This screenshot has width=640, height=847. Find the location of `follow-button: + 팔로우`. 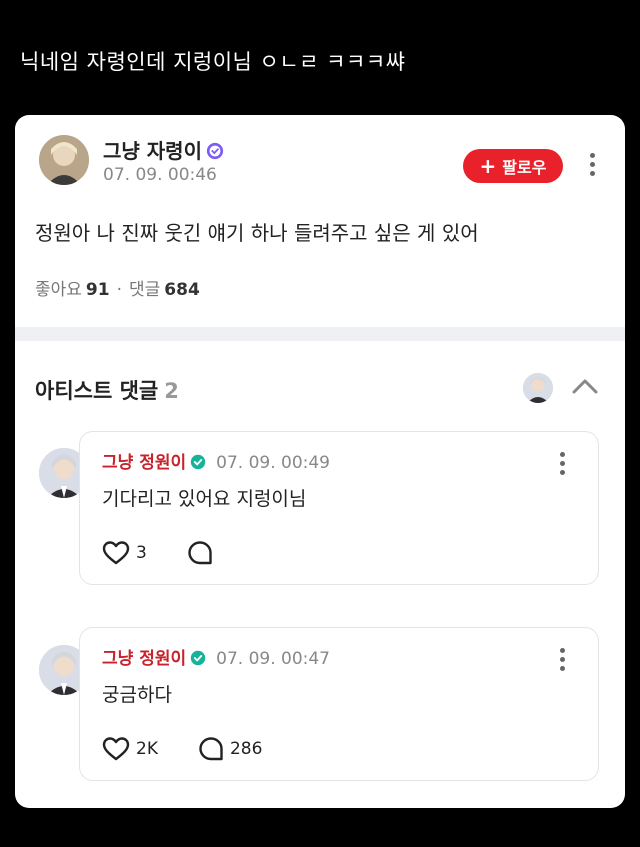

follow-button: + 팔로우 is located at coordinates (513, 166).